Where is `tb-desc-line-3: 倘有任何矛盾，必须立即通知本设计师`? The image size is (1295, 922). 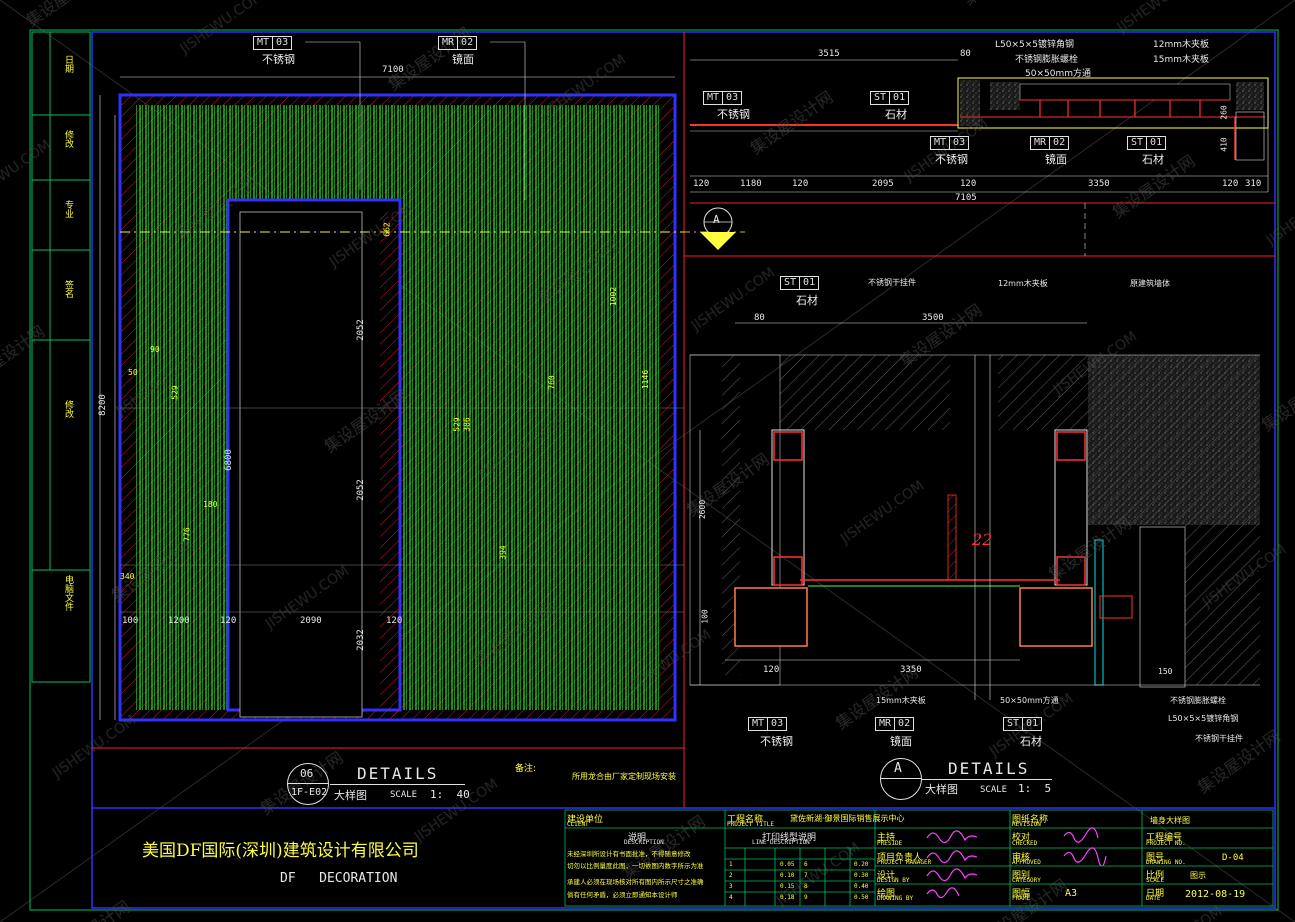 tb-desc-line-3: 倘有任何矛盾，必须立即通知本设计师 is located at coordinates (622, 895).